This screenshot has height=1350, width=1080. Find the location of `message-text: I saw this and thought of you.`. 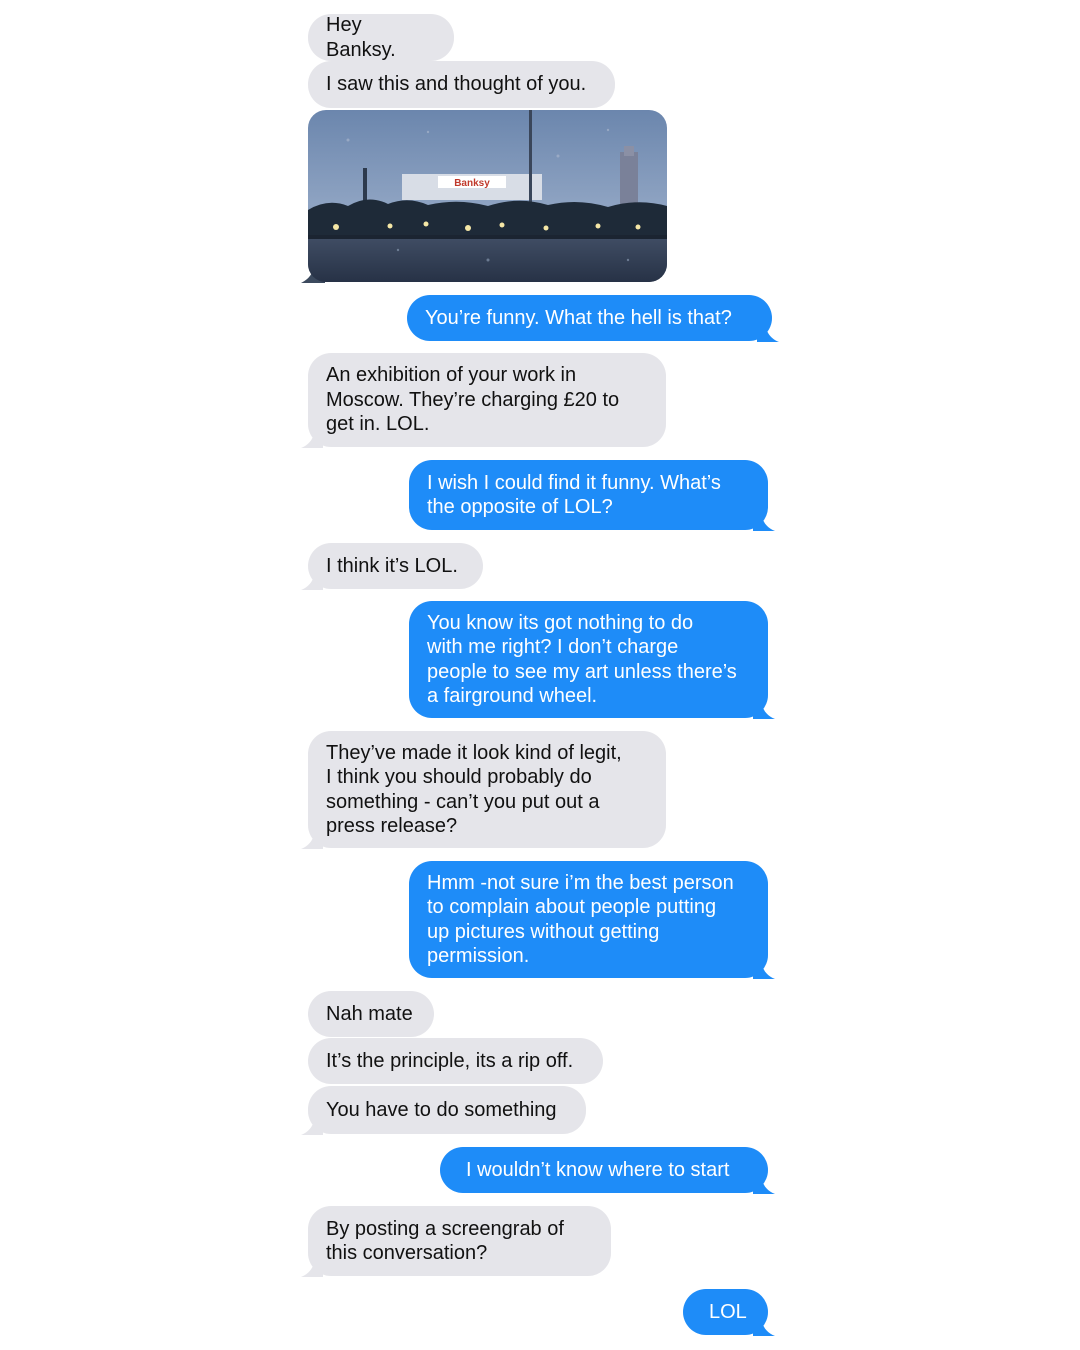

message-text: I saw this and thought of you. is located at coordinates (456, 84).